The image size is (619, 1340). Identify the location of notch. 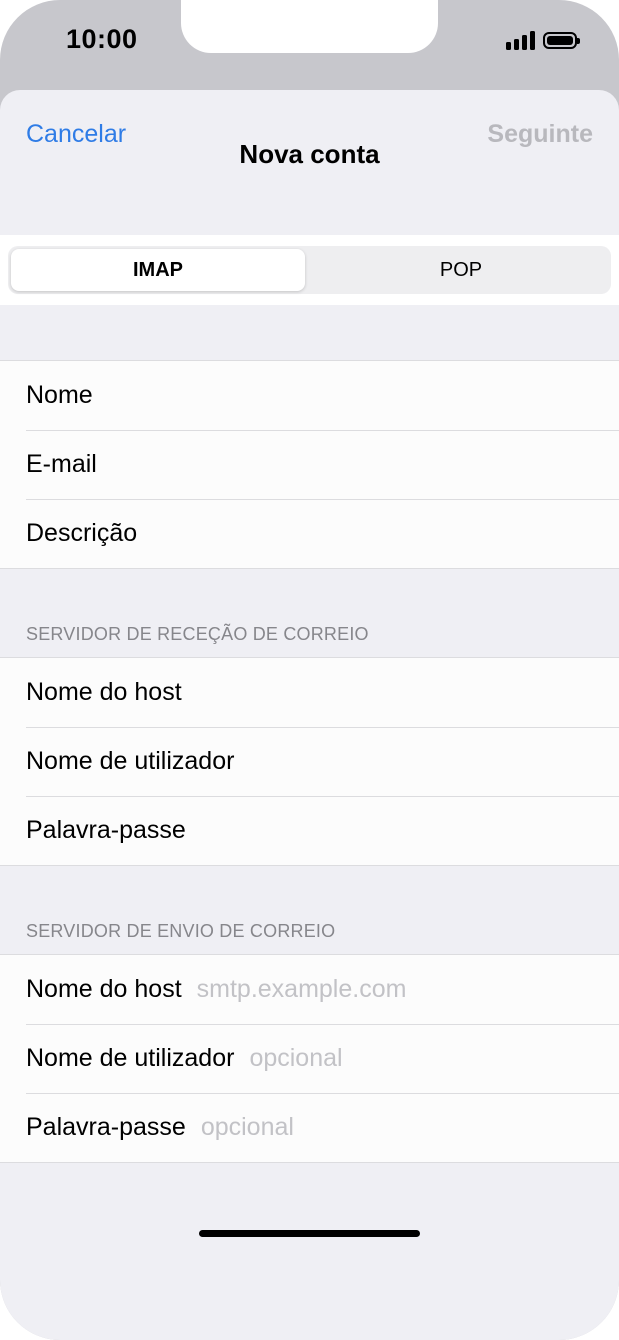
(309, 26).